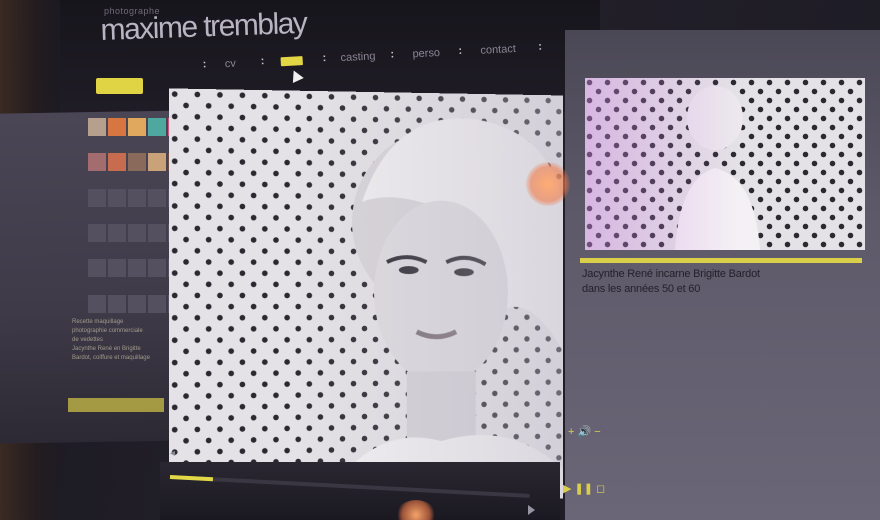 This screenshot has height=520, width=880. I want to click on nav-item-contact: contact, so click(498, 50).